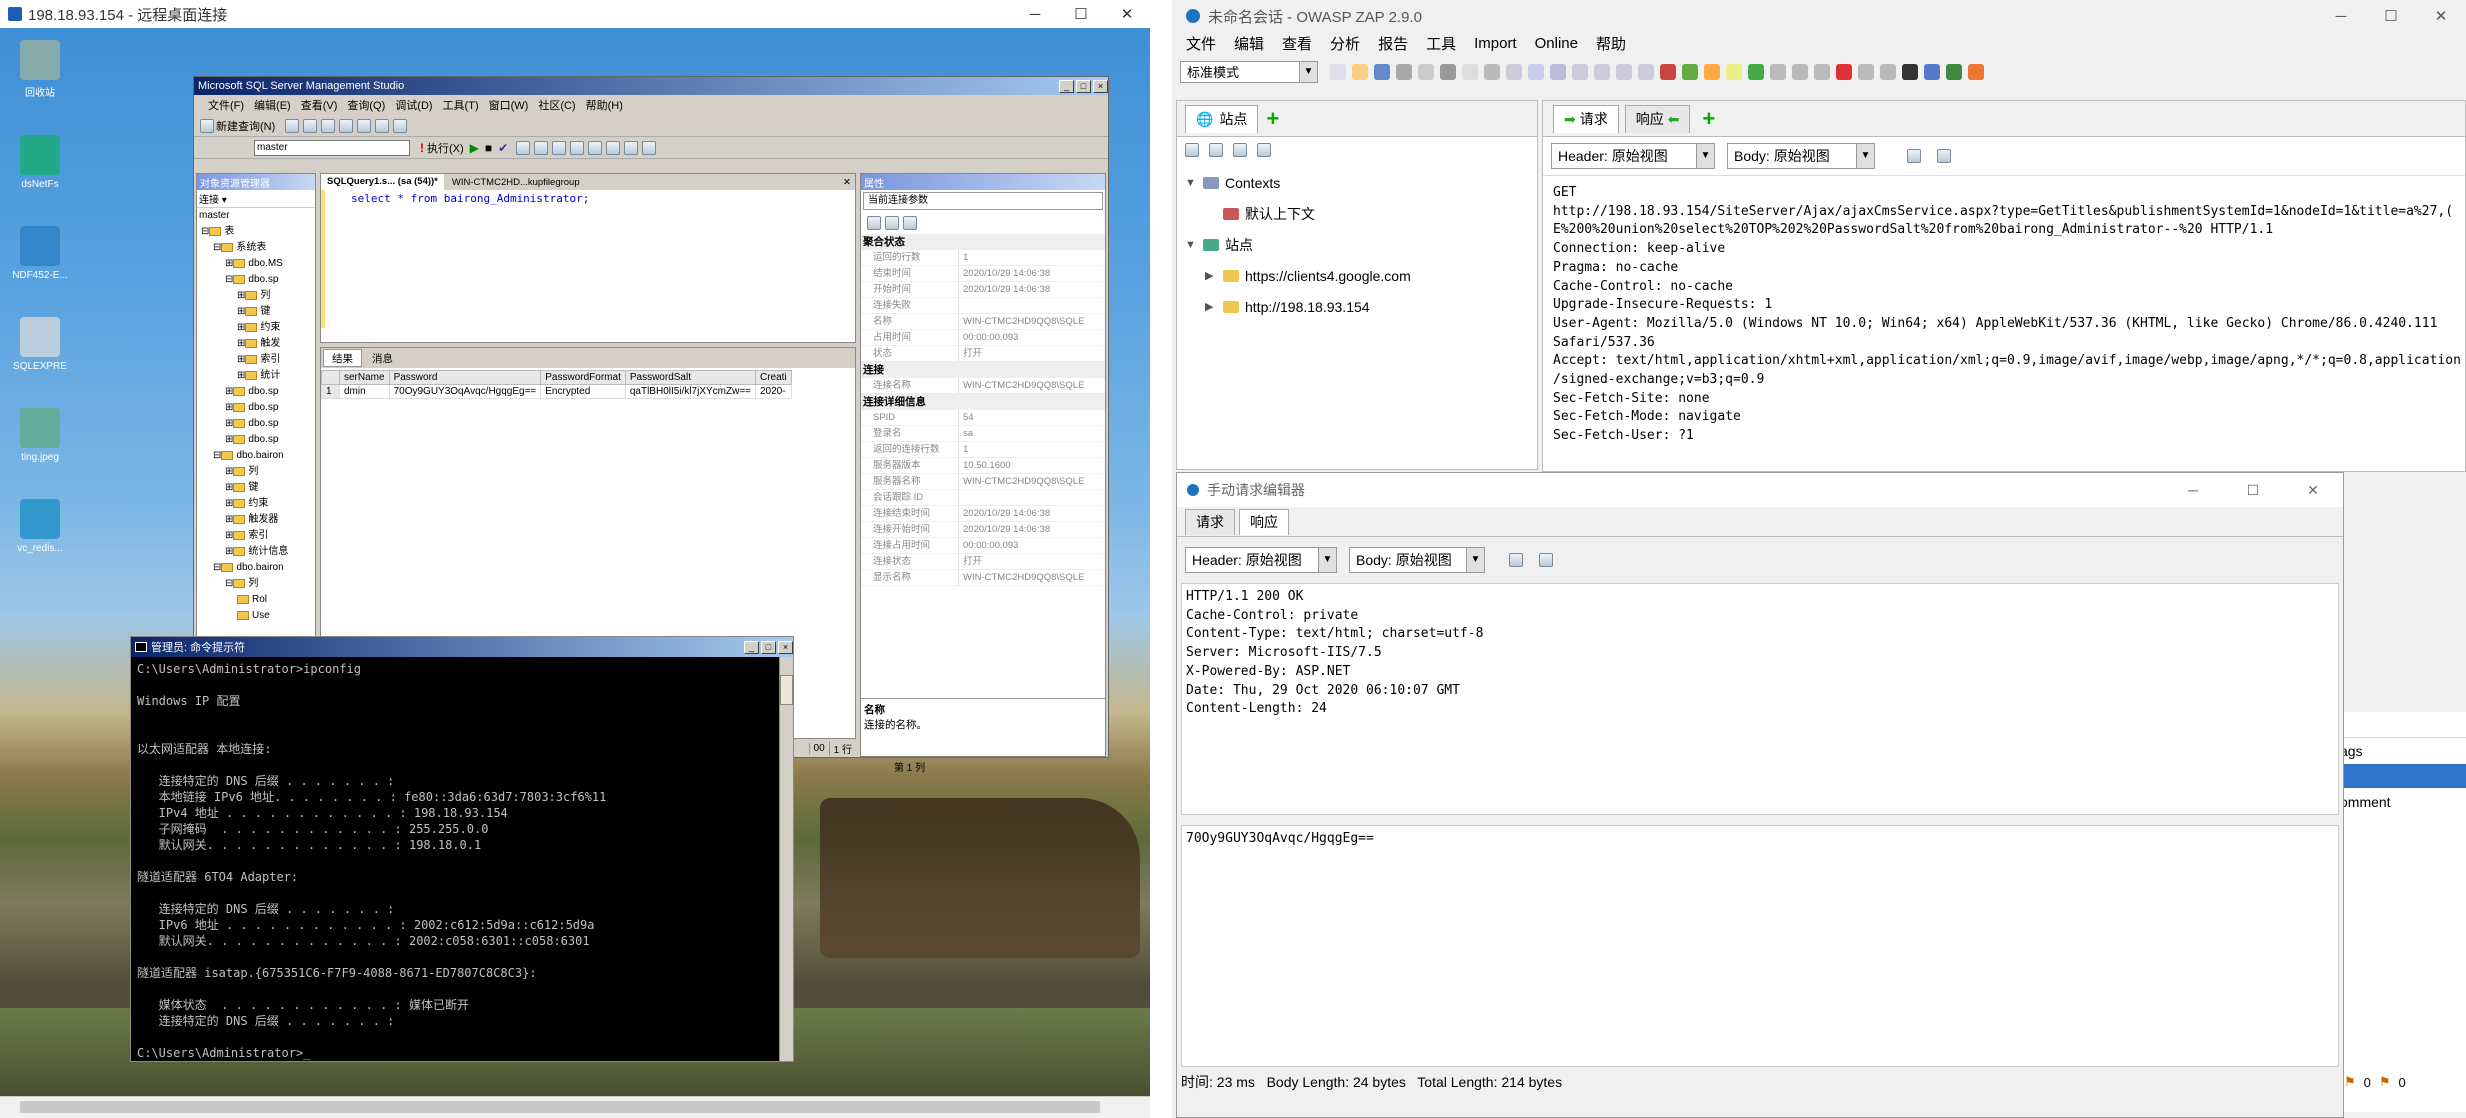 Image resolution: width=2466 pixels, height=1118 pixels. What do you see at coordinates (465, 391) in the screenshot?
I see `table-cell: 70Oy9GUY3OqAvqc/HgqgEg==` at bounding box center [465, 391].